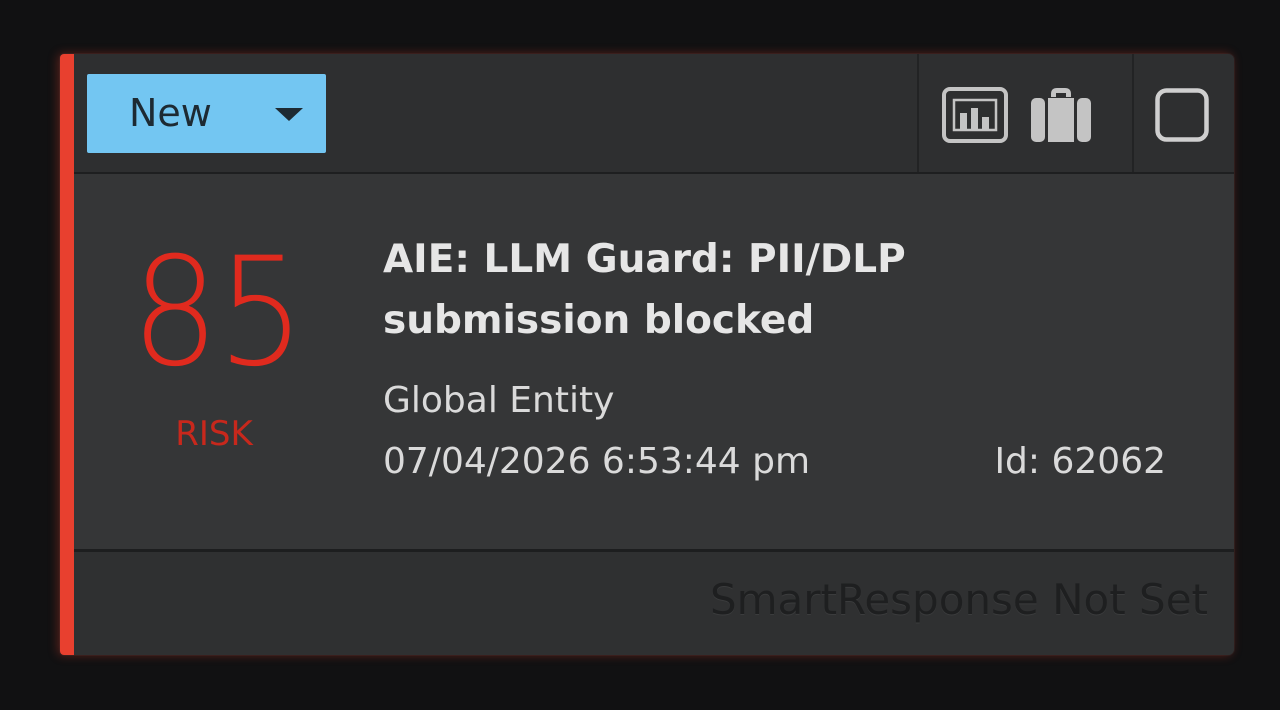 The width and height of the screenshot is (1280, 710). Describe the element at coordinates (975, 117) in the screenshot. I see `bar-chart-icon` at that location.